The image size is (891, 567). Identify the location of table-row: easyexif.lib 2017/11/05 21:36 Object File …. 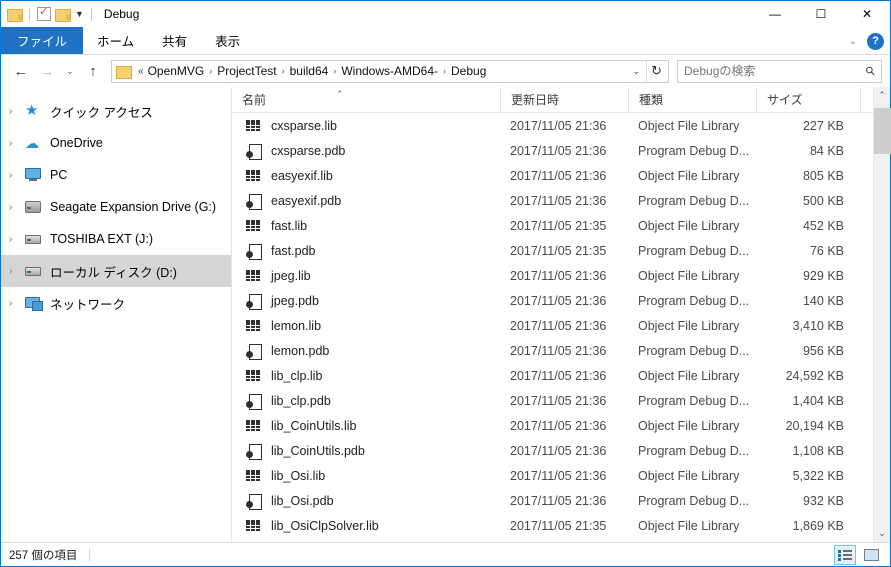
(552, 175).